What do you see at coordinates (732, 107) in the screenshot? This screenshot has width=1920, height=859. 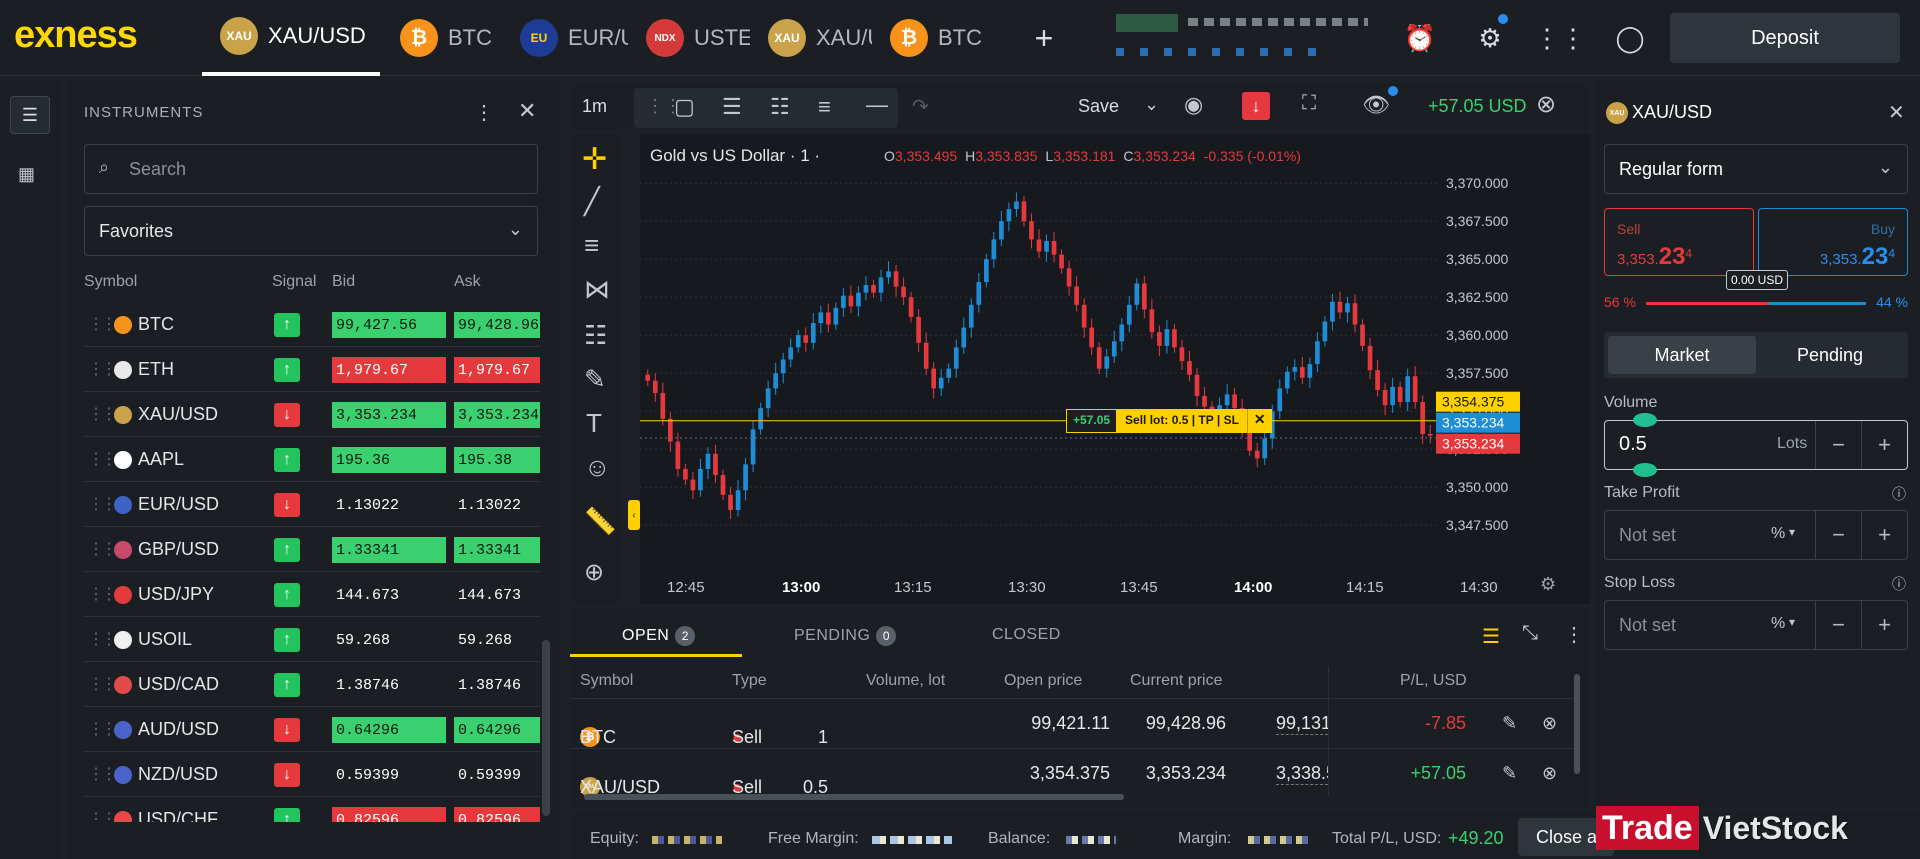 I see `fib-tool-icon: ☰` at bounding box center [732, 107].